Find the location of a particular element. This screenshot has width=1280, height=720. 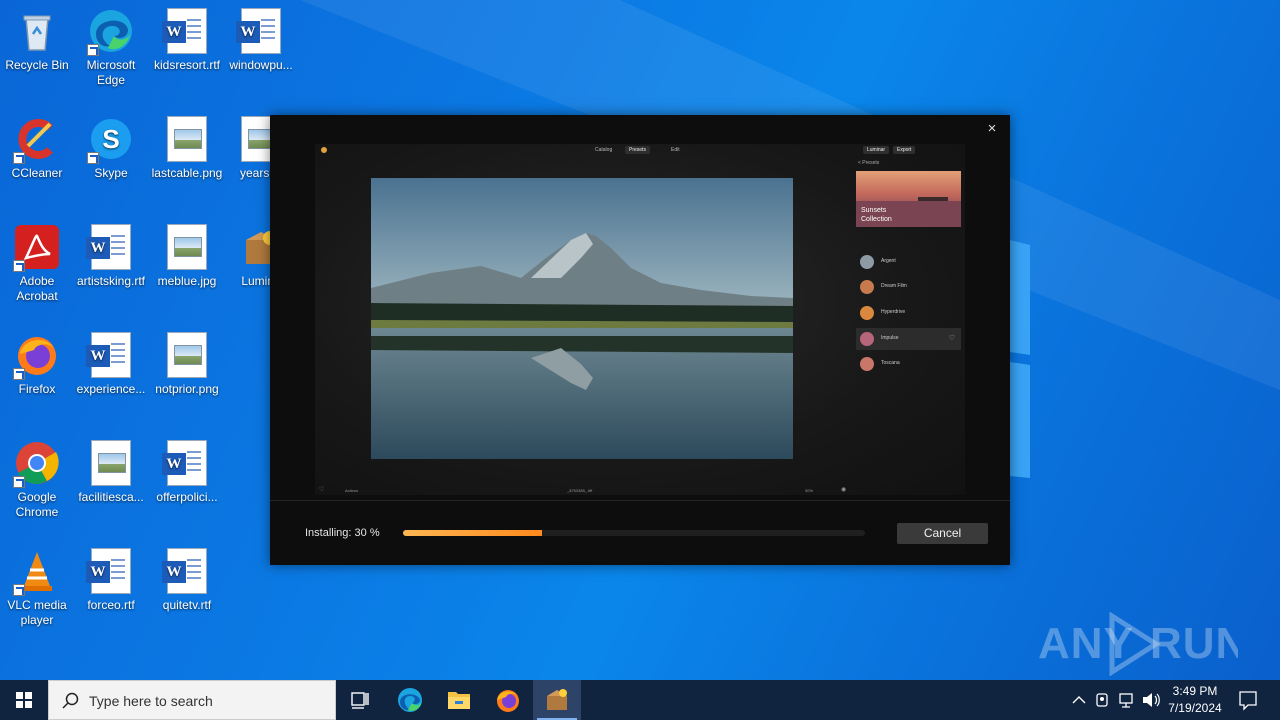

desktop-icon-lastcable: lastcable.png is located at coordinates (187, 148).